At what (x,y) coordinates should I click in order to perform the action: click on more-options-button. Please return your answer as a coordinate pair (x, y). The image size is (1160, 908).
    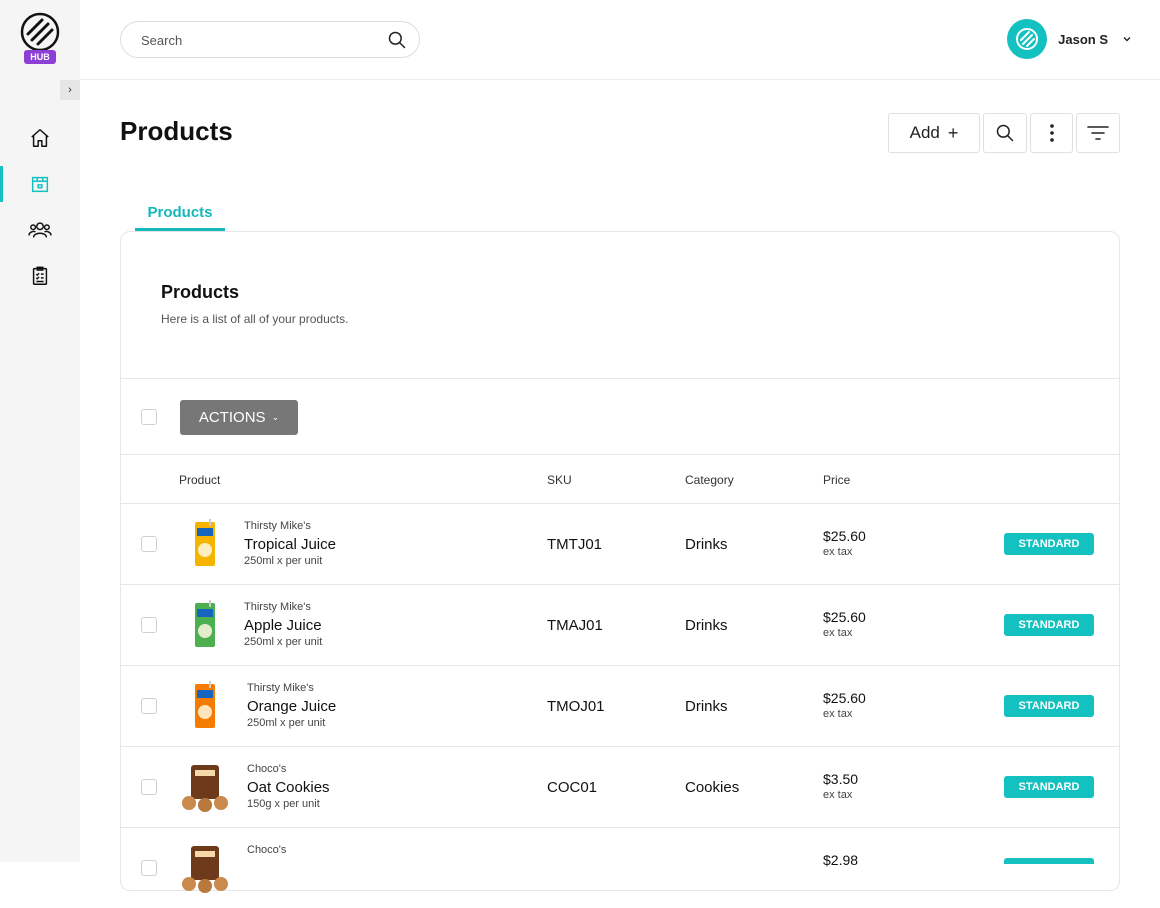
    Looking at the image, I should click on (1051, 133).